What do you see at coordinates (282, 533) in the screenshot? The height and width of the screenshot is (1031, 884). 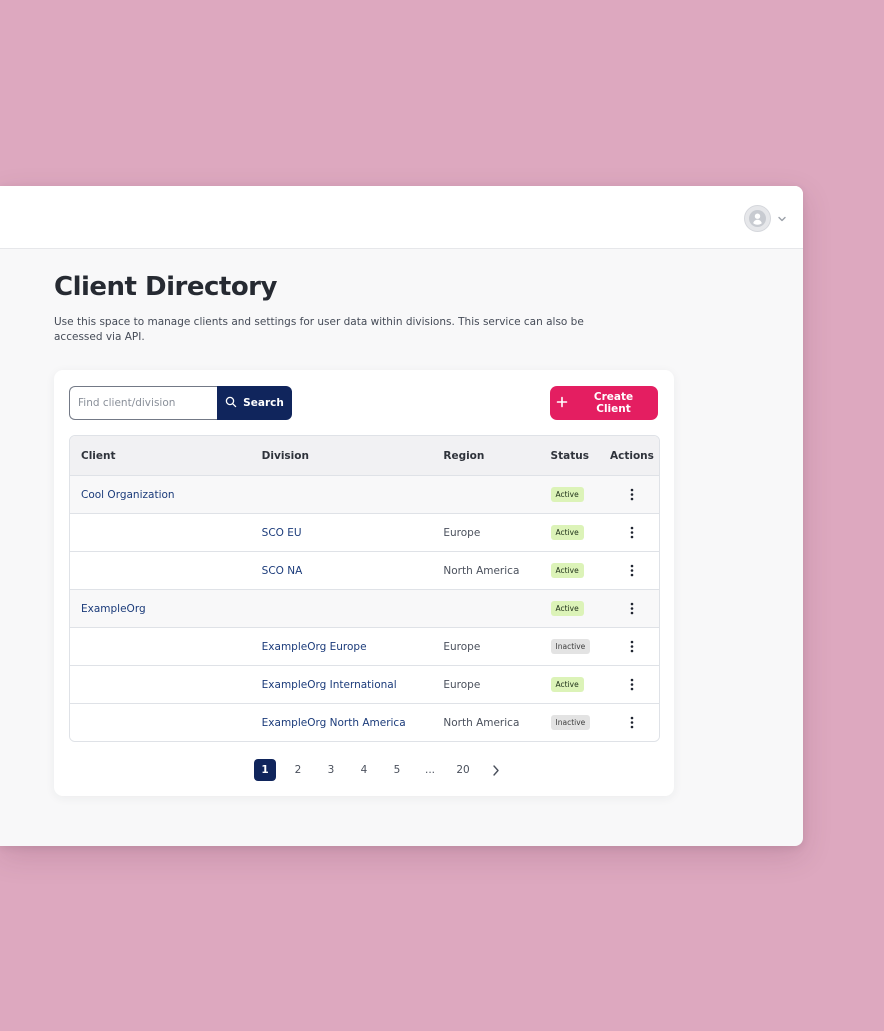 I see `division-link: SCO EU` at bounding box center [282, 533].